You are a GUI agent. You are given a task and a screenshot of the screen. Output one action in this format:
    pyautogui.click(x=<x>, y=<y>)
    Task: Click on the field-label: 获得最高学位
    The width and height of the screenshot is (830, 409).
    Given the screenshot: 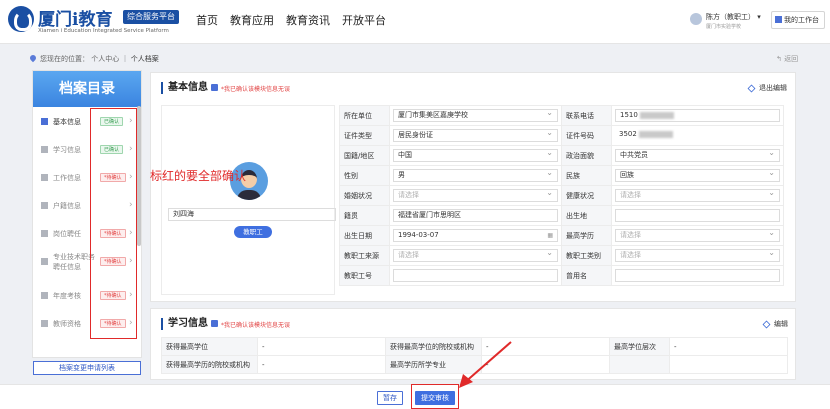 What is the action you would take?
    pyautogui.click(x=209, y=346)
    